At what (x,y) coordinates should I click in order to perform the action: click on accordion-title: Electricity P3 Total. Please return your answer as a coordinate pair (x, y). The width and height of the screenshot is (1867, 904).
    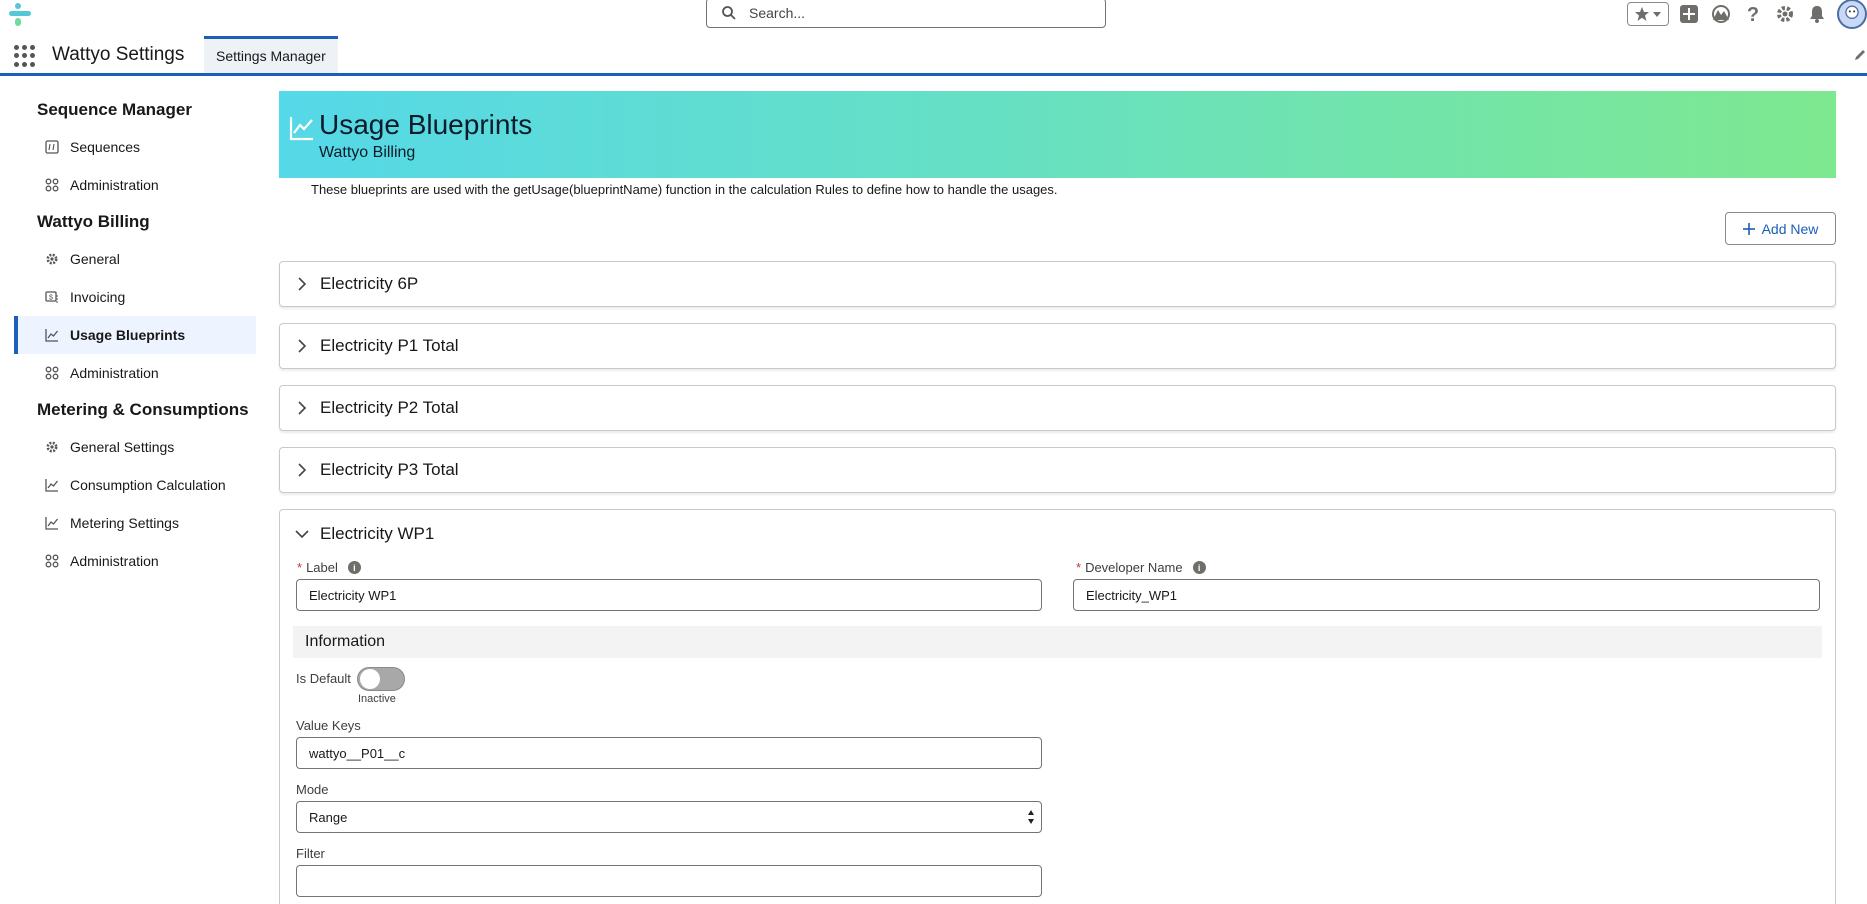
    Looking at the image, I should click on (389, 469).